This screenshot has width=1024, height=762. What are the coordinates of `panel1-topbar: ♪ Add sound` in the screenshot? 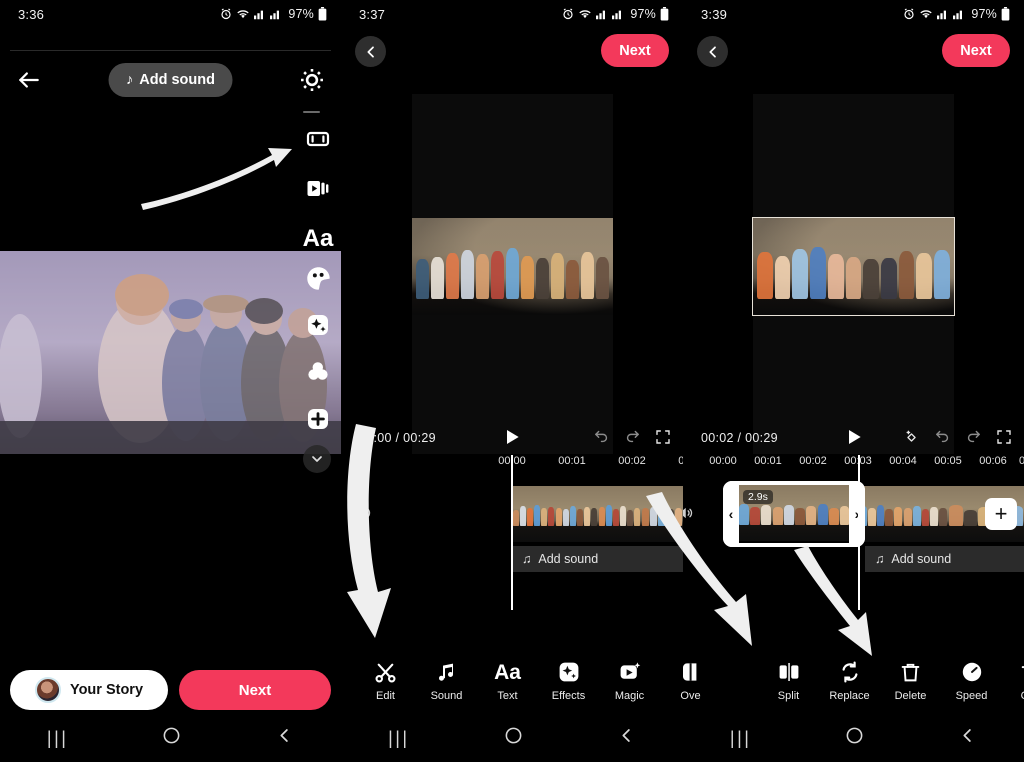 It's located at (170, 80).